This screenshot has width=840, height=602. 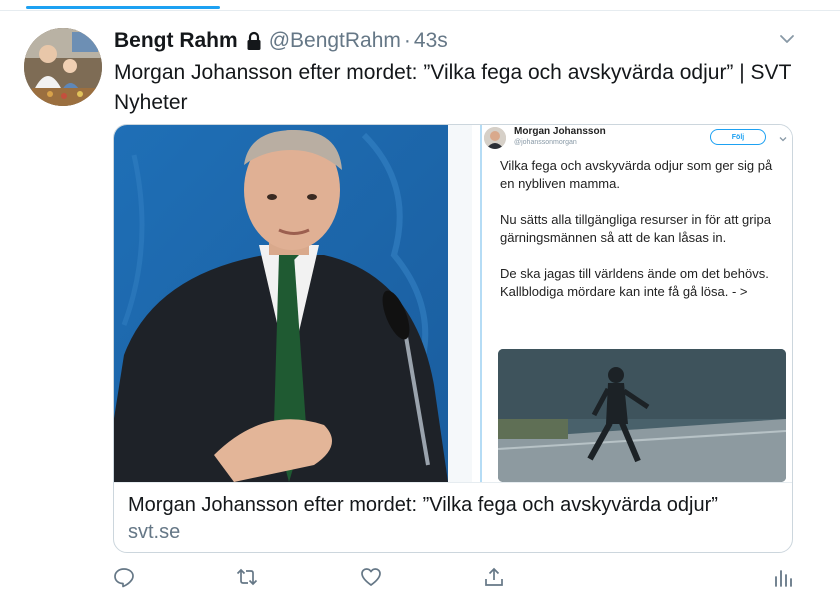 What do you see at coordinates (783, 577) in the screenshot?
I see `analytics-icon` at bounding box center [783, 577].